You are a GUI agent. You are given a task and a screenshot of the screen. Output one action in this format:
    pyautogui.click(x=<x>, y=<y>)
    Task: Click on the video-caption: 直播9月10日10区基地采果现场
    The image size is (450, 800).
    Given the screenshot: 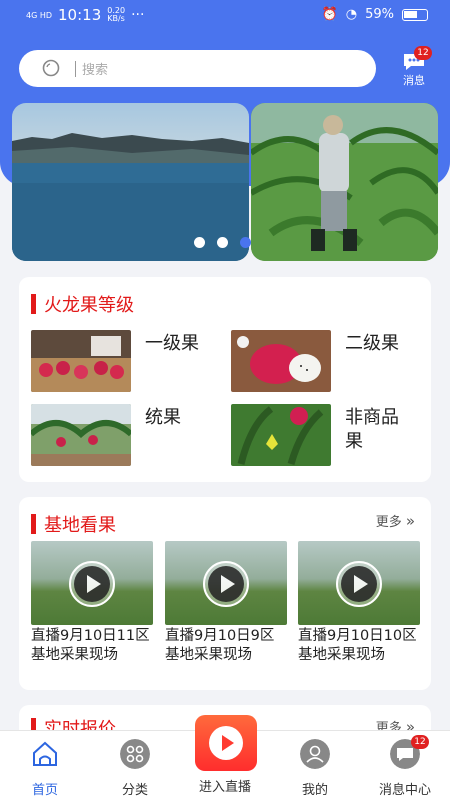 What is the action you would take?
    pyautogui.click(x=359, y=646)
    